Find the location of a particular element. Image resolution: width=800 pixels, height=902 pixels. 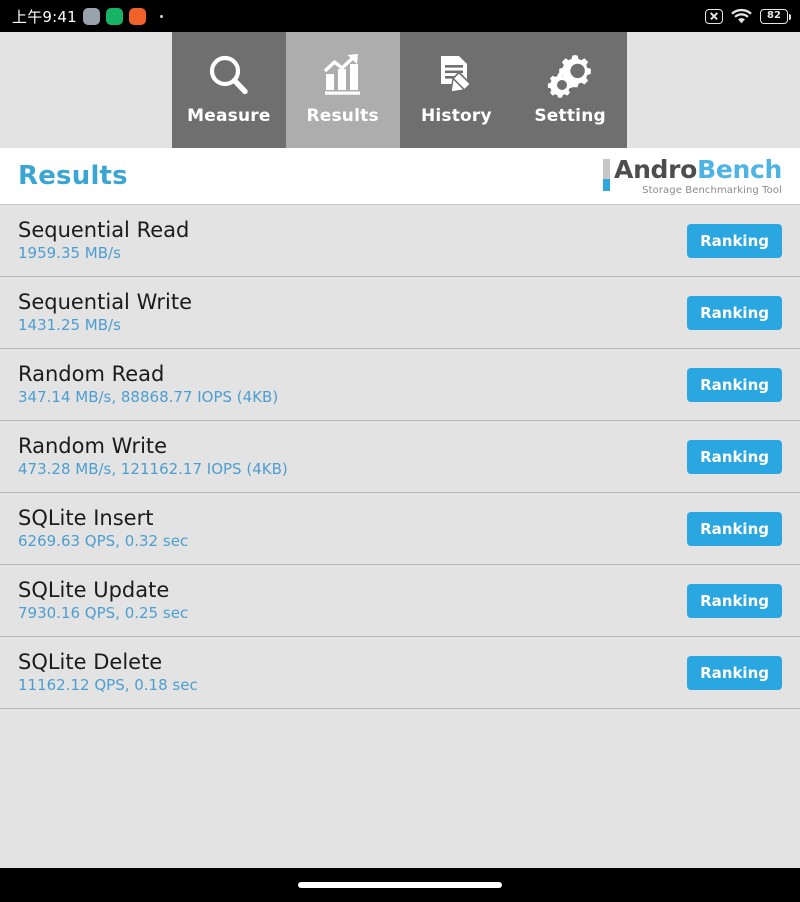

tab-bar-container: Measure Results History Setting is located at coordinates (400, 90).